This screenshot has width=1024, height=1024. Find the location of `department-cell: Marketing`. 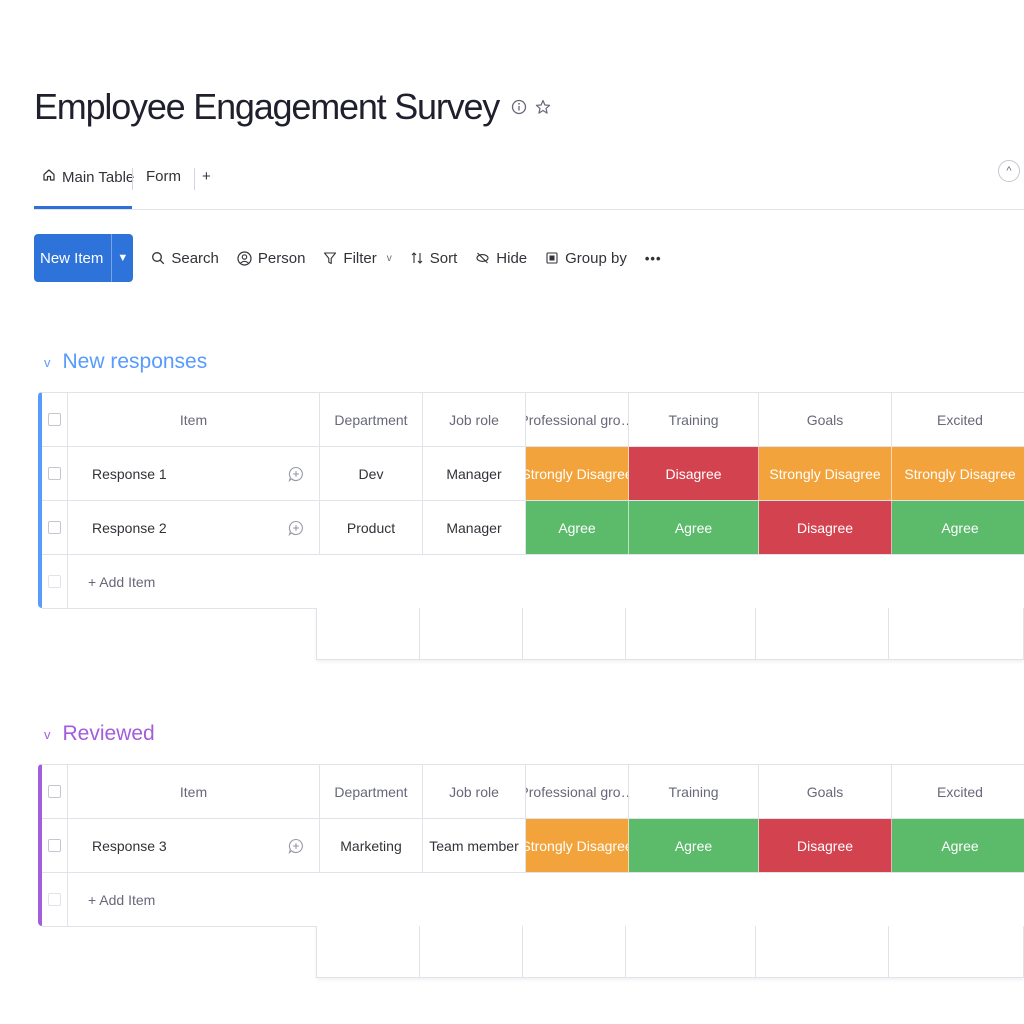

department-cell: Marketing is located at coordinates (371, 845).